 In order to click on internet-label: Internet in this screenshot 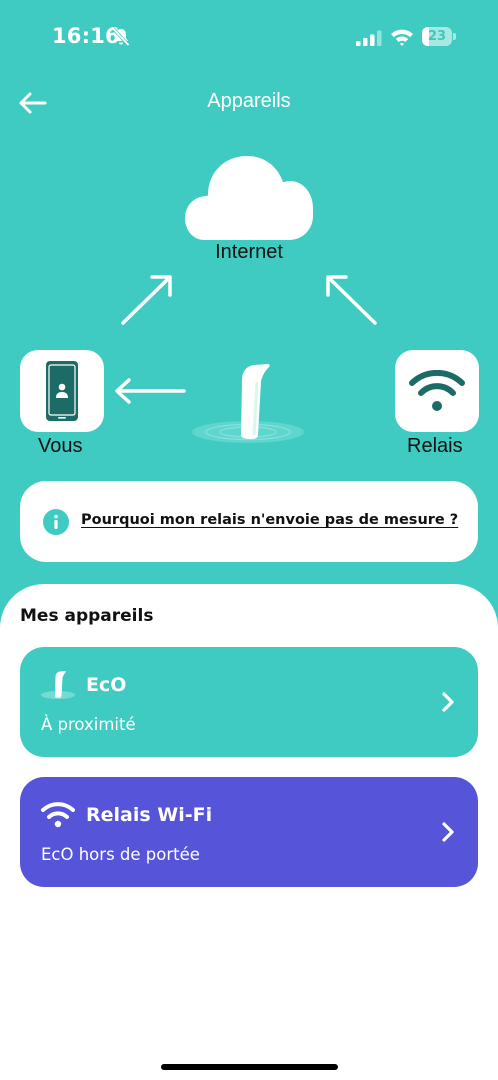, I will do `click(249, 252)`.